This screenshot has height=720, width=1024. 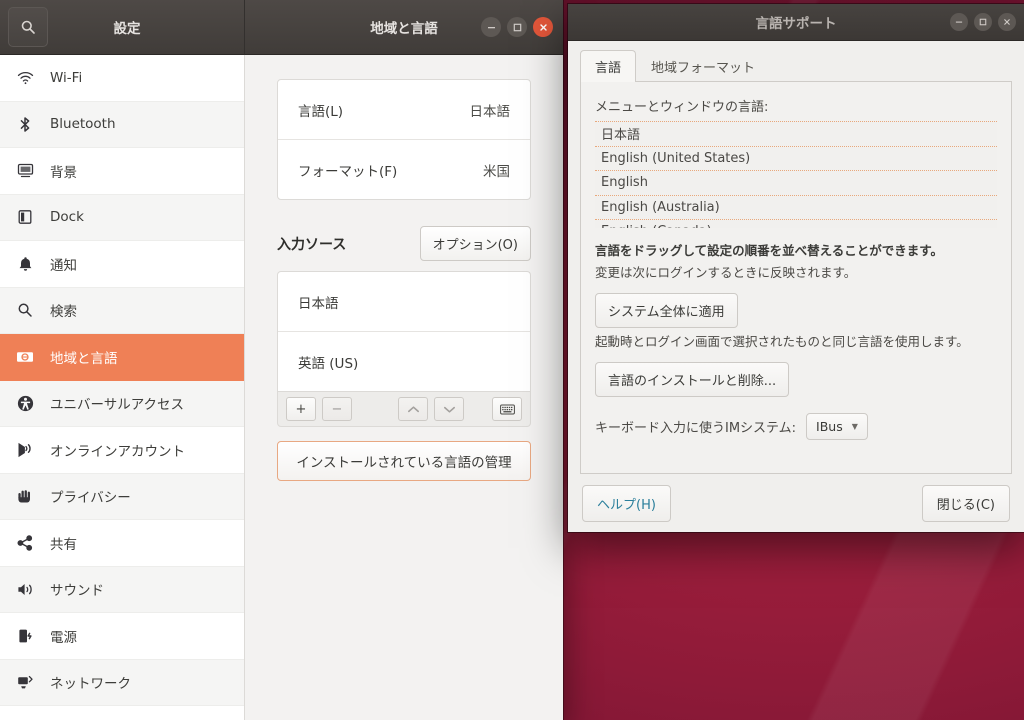 I want to click on language-row: 言語(L) 日本語, so click(x=404, y=110).